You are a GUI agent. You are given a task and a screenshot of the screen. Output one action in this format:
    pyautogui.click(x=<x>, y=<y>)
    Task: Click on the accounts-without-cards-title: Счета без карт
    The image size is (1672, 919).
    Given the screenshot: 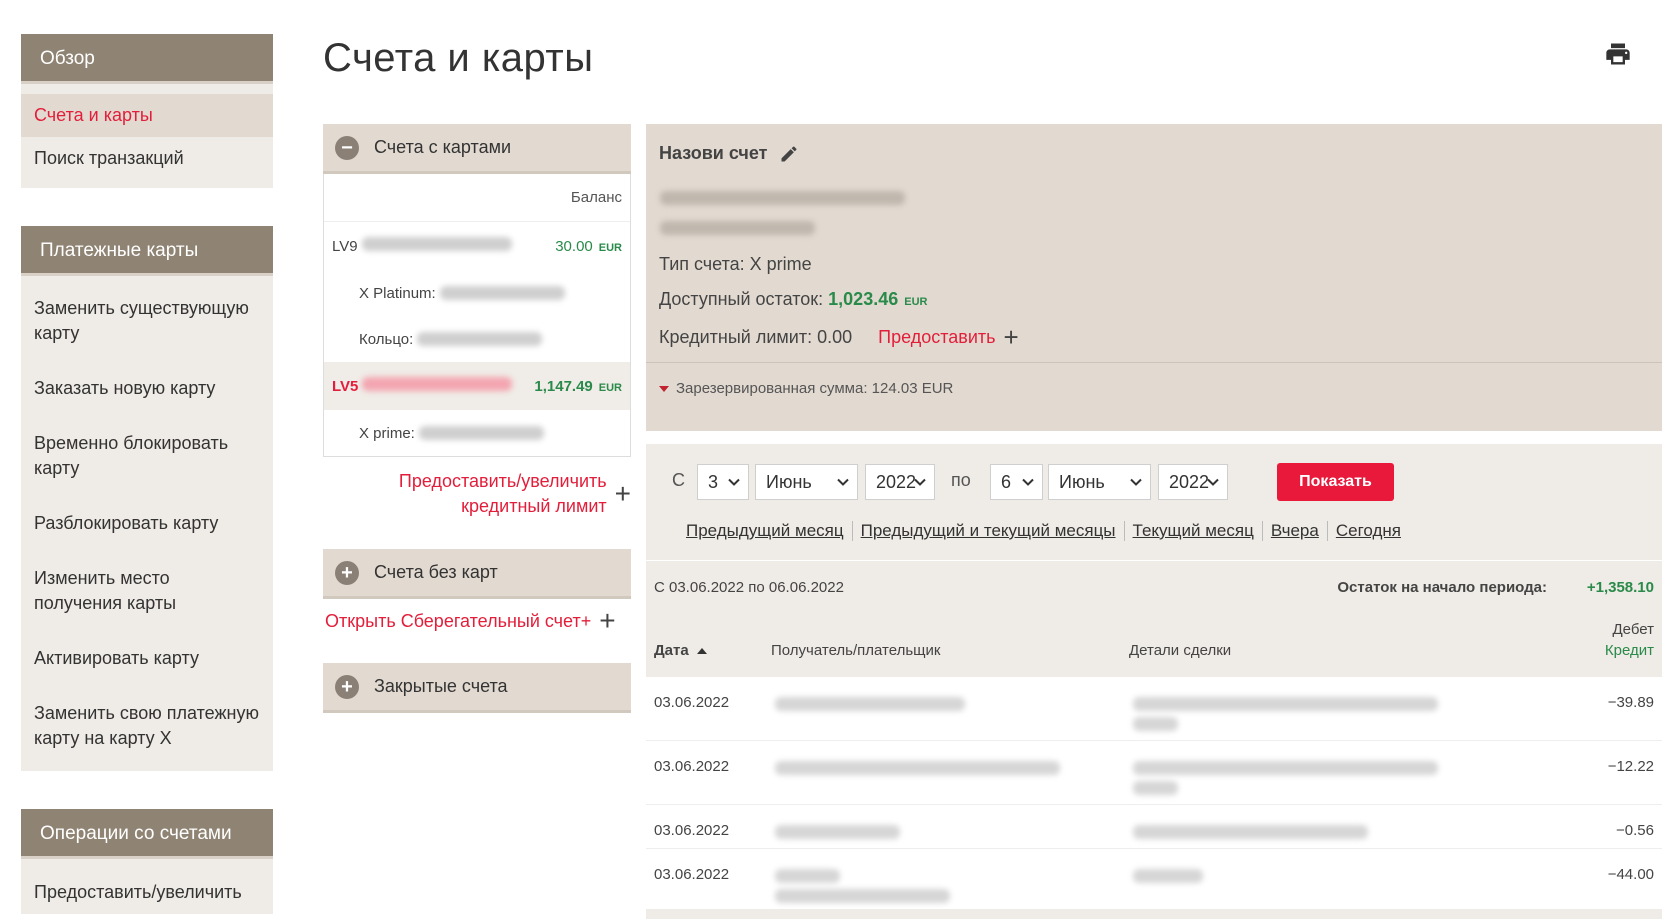 What is the action you would take?
    pyautogui.click(x=436, y=572)
    